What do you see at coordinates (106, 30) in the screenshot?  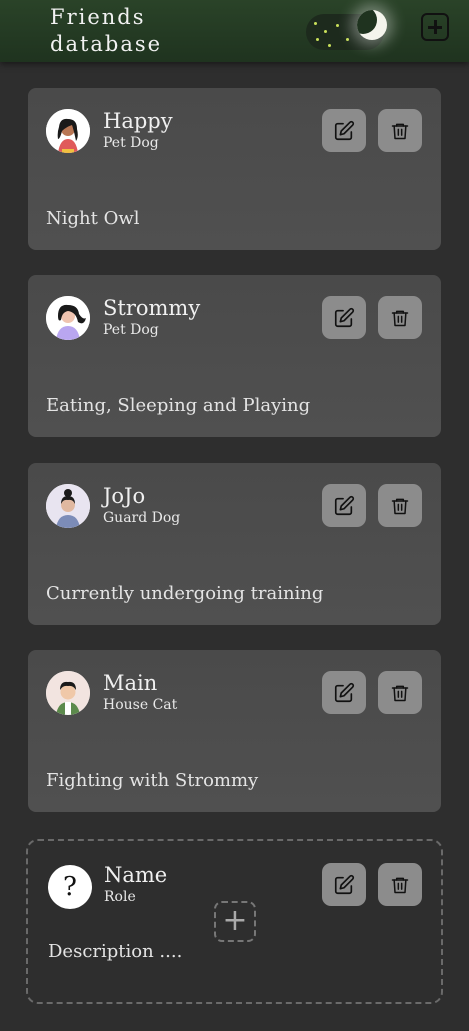 I see `app-title: Friends database` at bounding box center [106, 30].